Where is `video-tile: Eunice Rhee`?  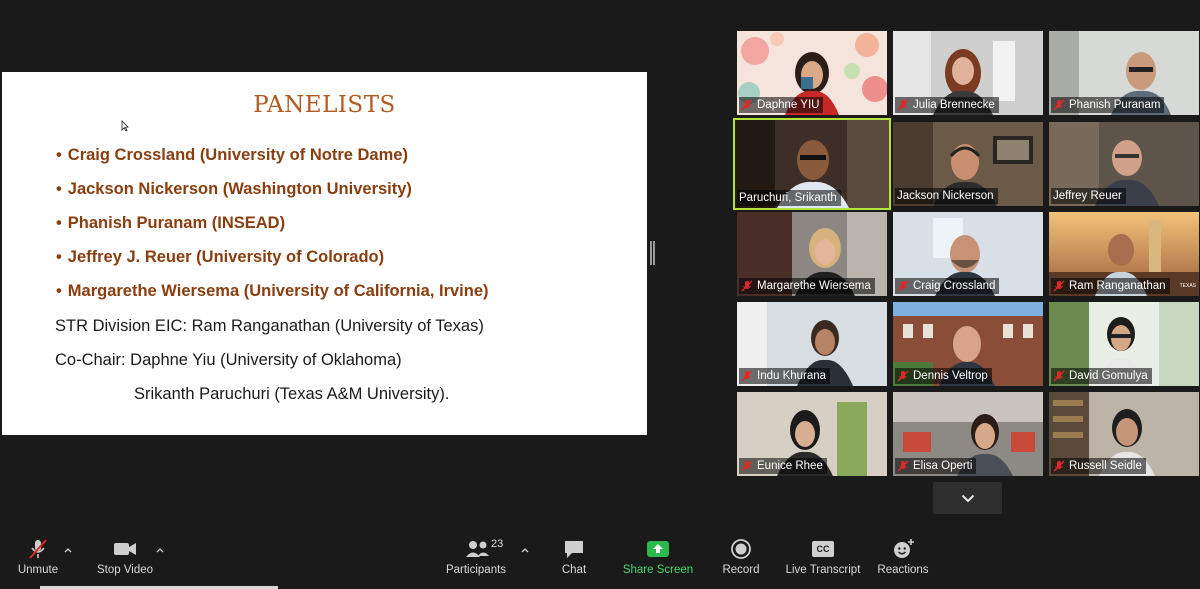
video-tile: Eunice Rhee is located at coordinates (812, 434).